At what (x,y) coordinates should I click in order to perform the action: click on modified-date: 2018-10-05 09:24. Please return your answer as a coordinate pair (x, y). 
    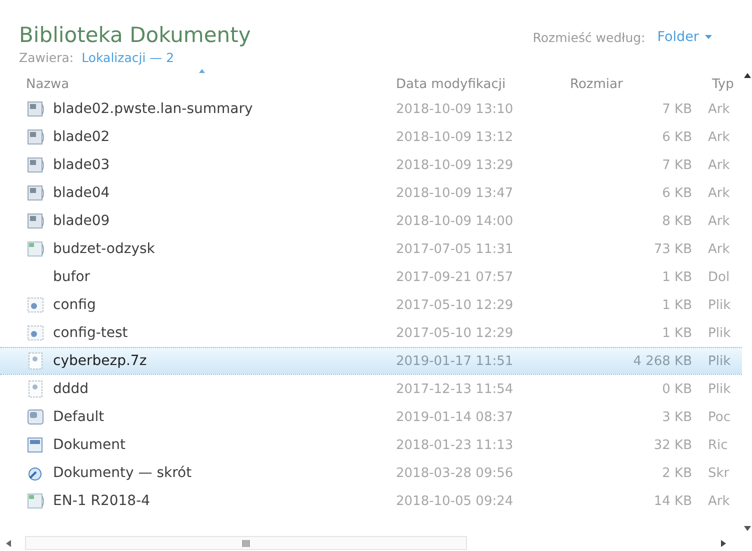
    Looking at the image, I should click on (455, 501).